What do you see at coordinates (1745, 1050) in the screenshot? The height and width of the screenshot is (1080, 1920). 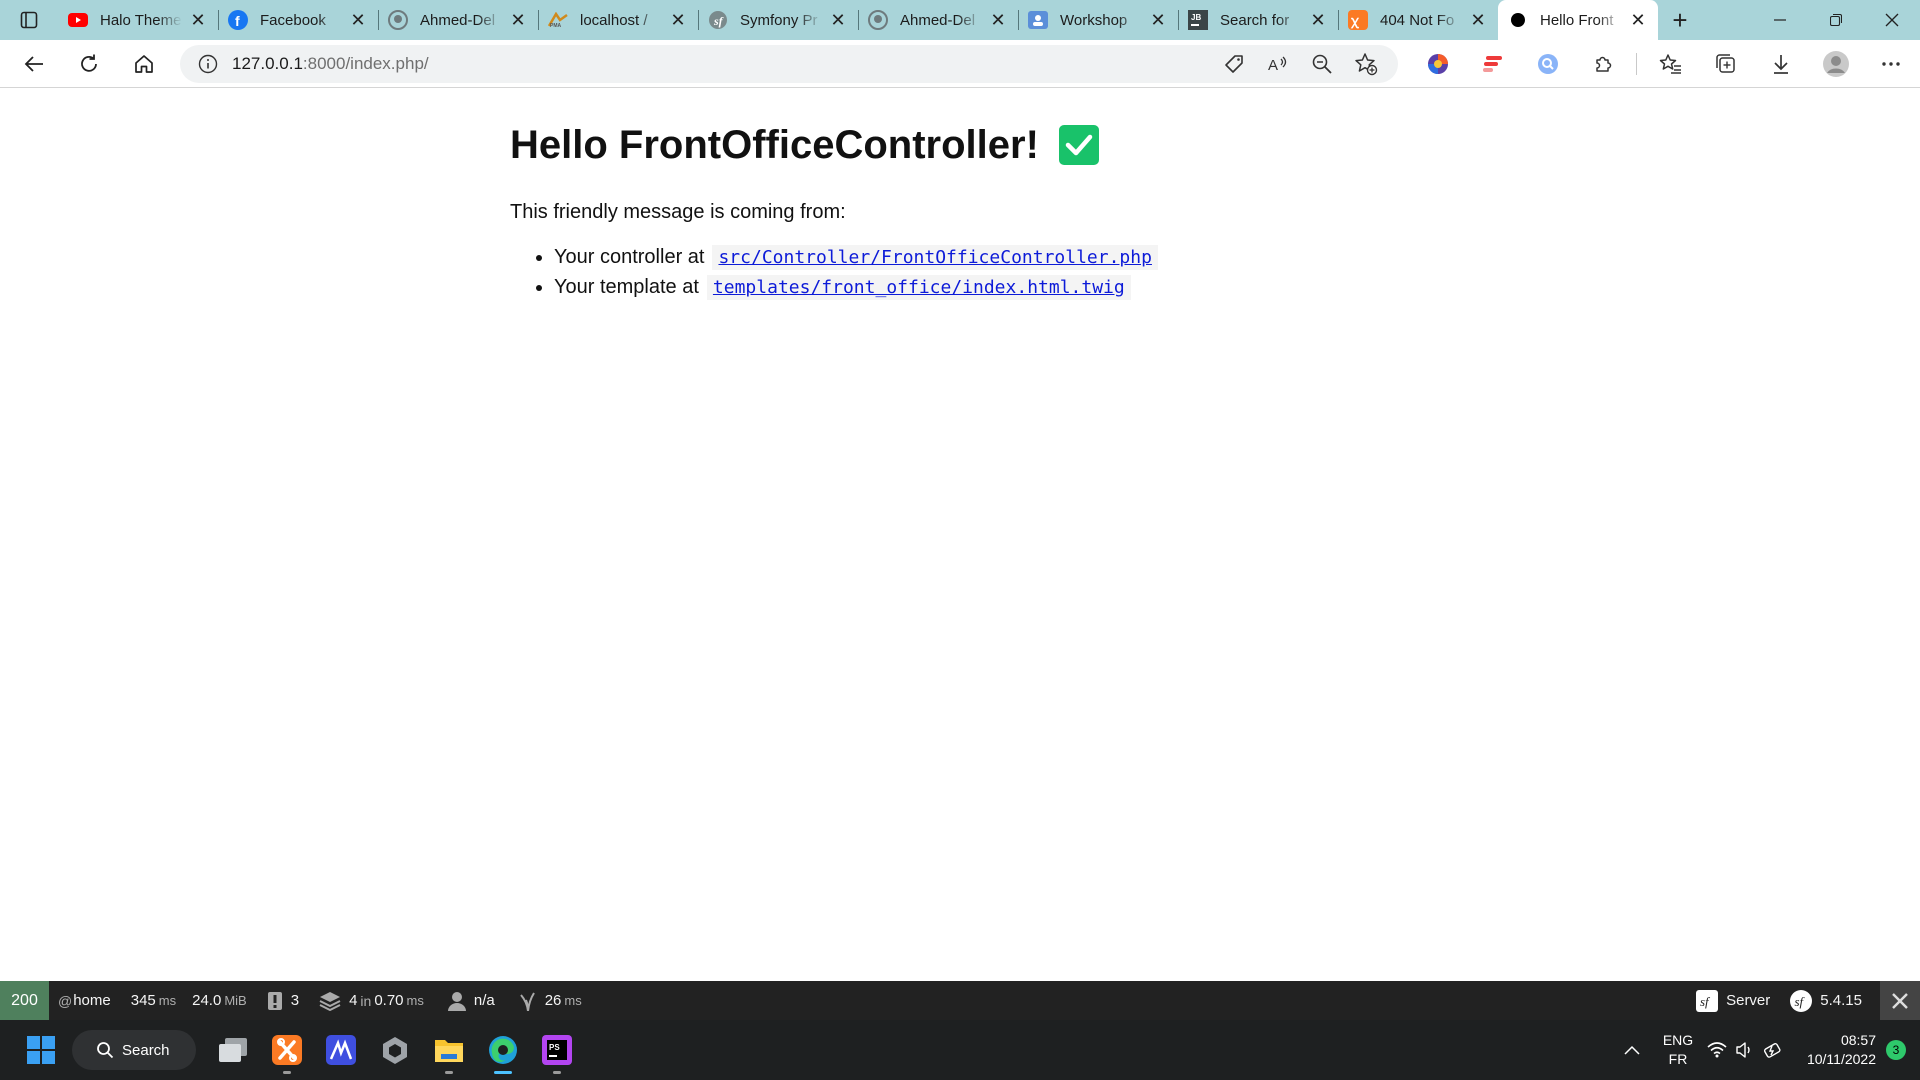 I see `quick-settings-button` at bounding box center [1745, 1050].